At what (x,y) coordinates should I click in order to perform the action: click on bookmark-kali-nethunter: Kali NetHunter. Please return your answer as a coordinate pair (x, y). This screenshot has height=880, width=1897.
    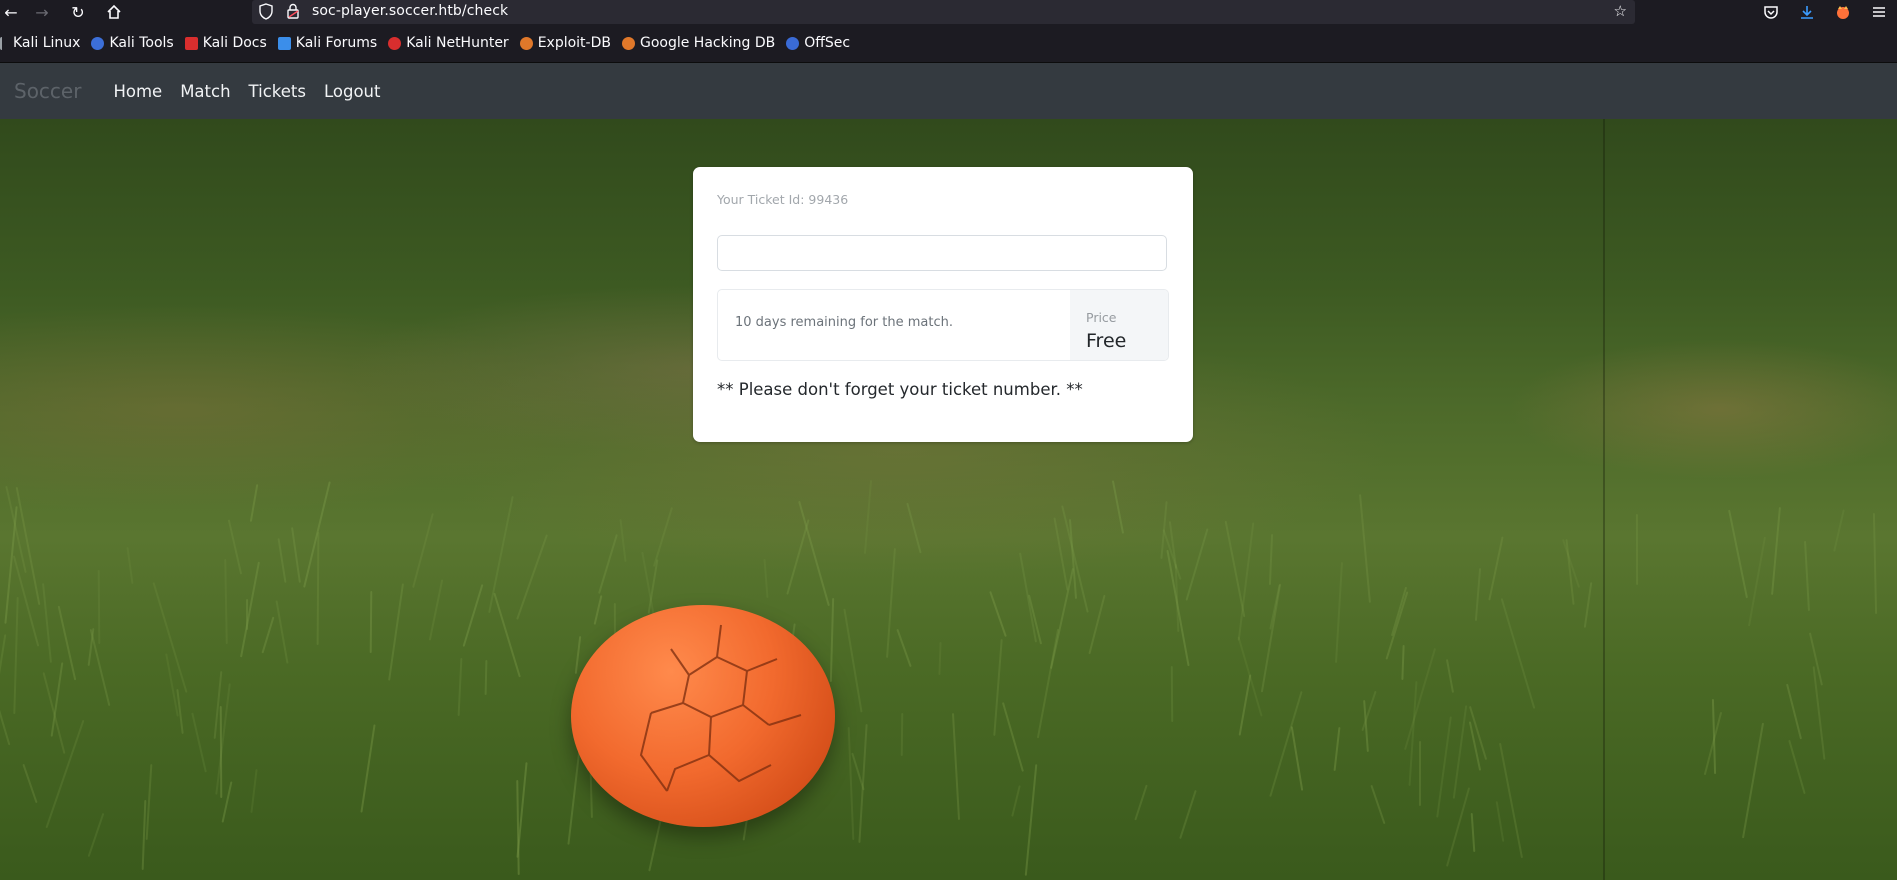
    Looking at the image, I should click on (448, 43).